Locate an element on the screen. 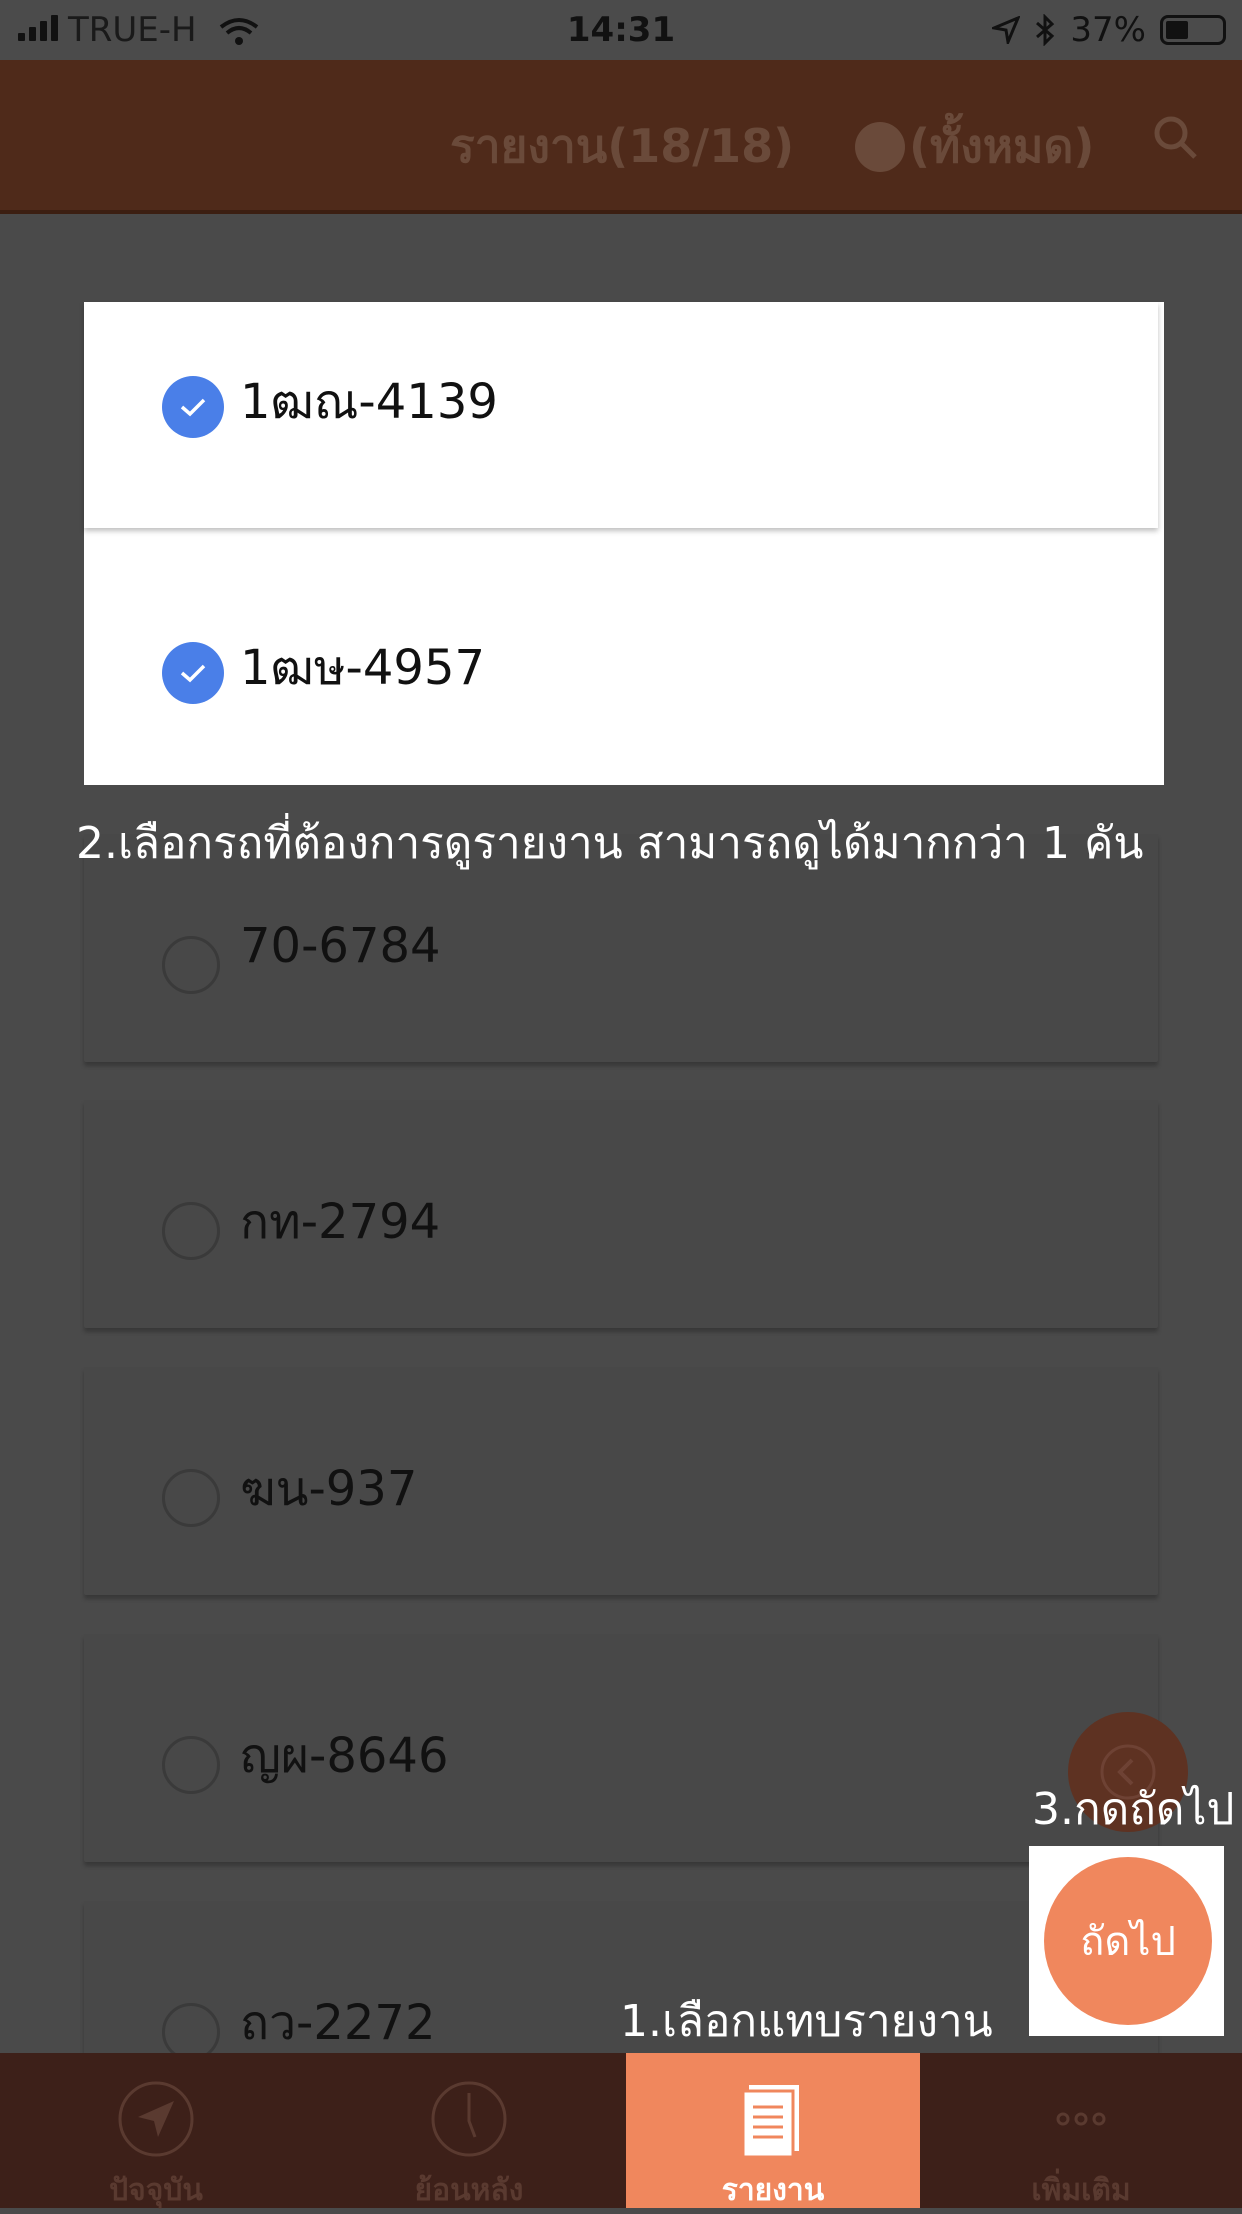 The height and width of the screenshot is (2214, 1242). filter-button: (ทั้งหมด) is located at coordinates (974, 146).